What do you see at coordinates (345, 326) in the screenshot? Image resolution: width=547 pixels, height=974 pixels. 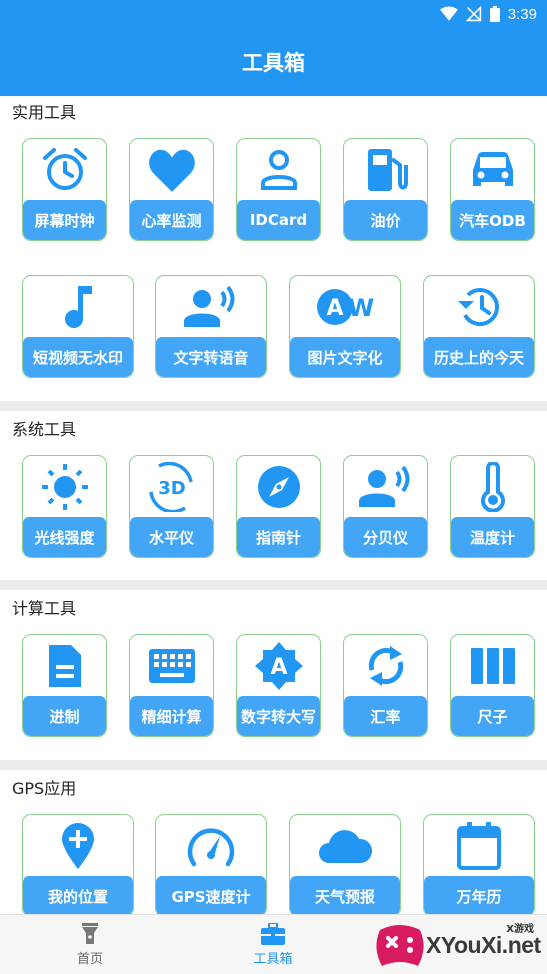 I see `tool-tile-image-to-text: AW 图片文字化` at bounding box center [345, 326].